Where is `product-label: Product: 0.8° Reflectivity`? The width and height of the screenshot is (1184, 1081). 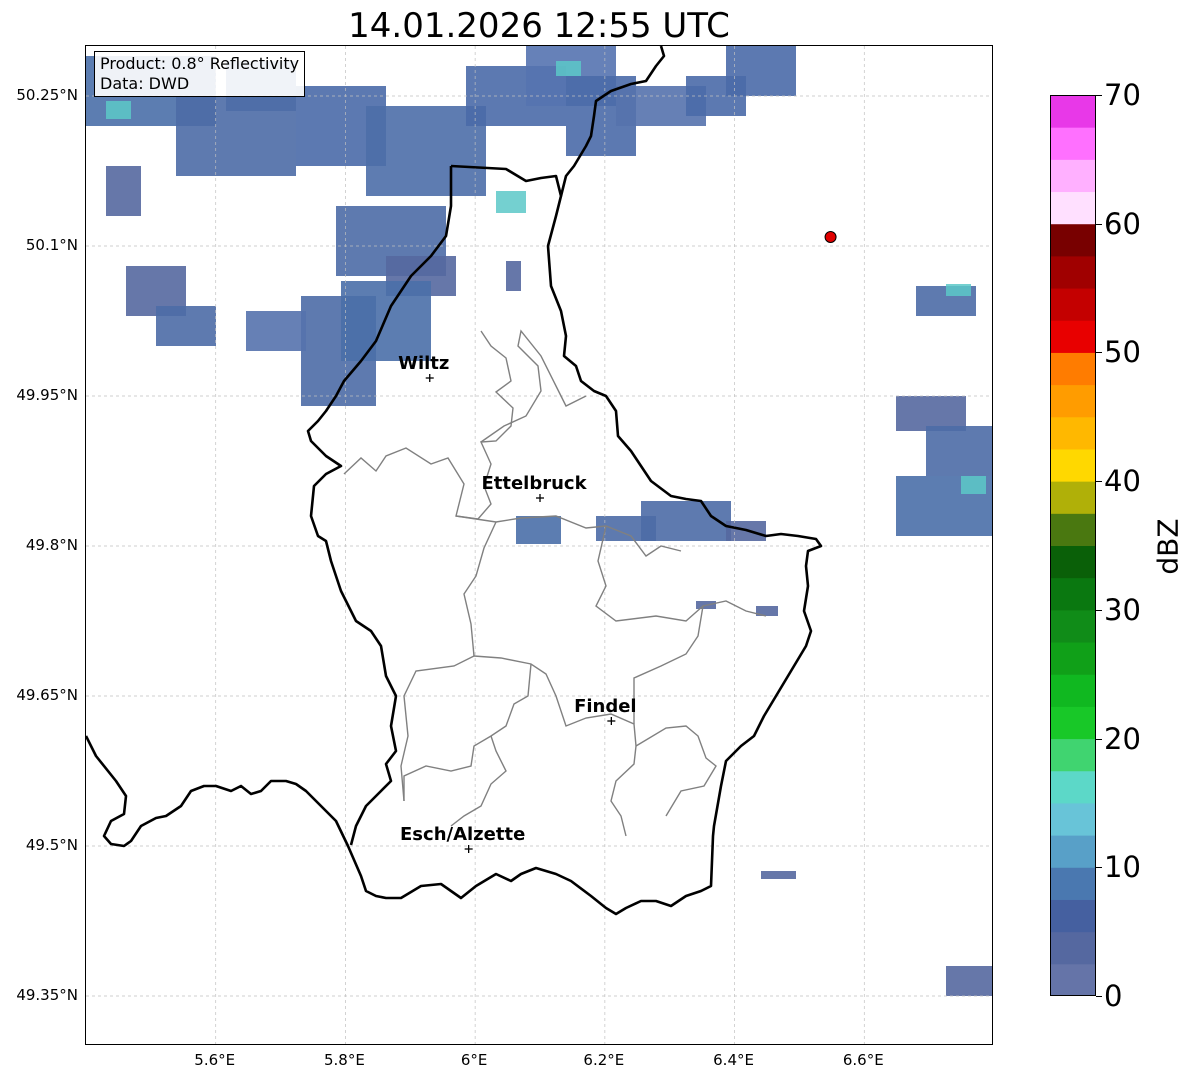 product-label: Product: 0.8° Reflectivity is located at coordinates (200, 63).